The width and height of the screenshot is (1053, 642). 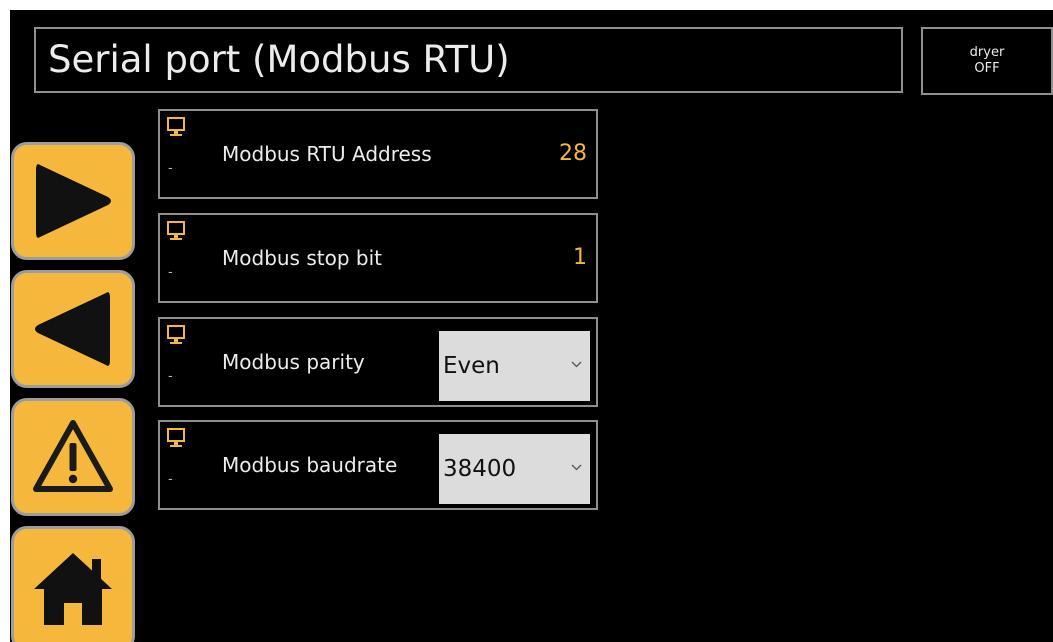 I want to click on param-label: Modbus RTU Address, so click(x=327, y=154).